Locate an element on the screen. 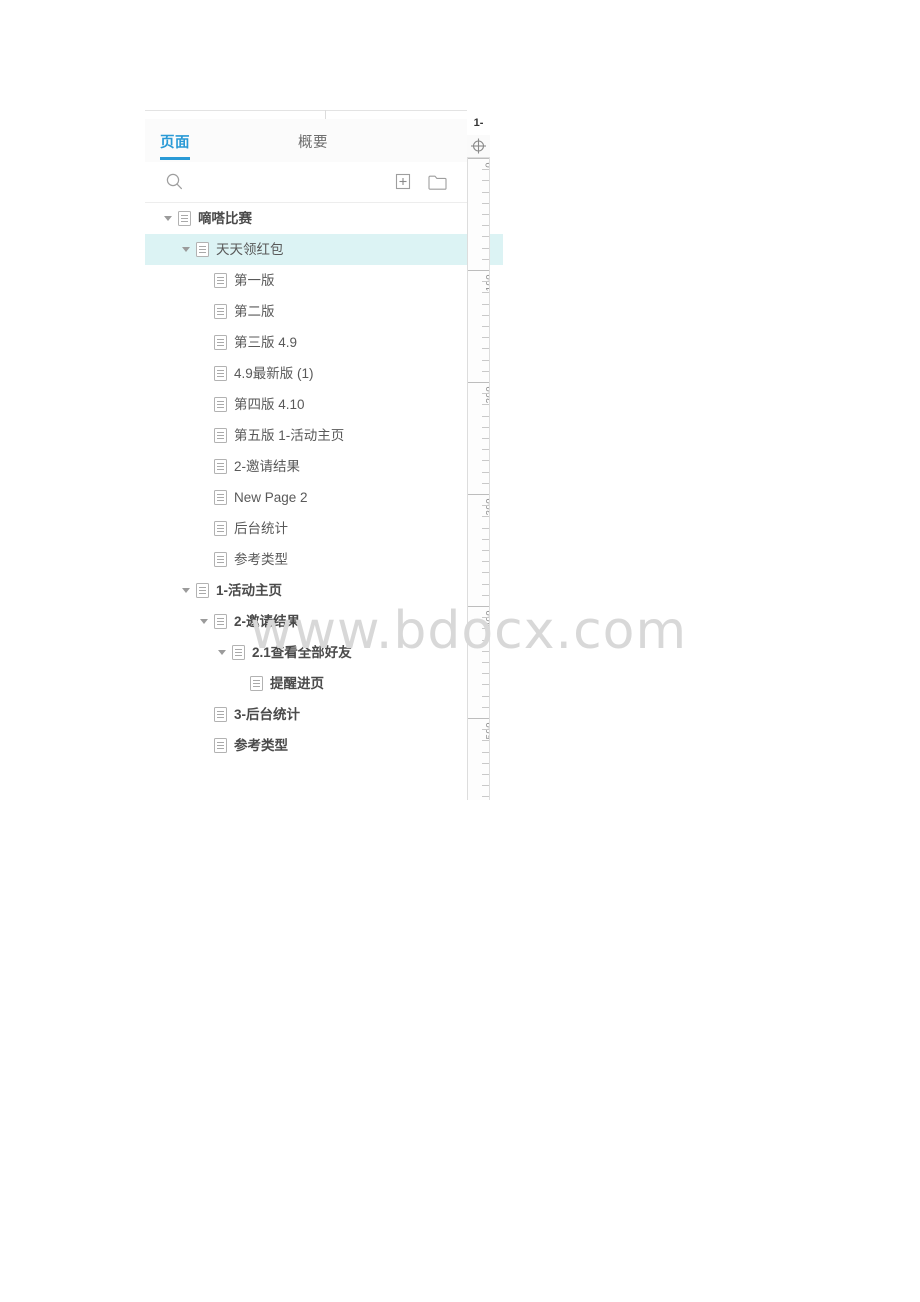 The height and width of the screenshot is (1302, 920). tree-item-label: 参考类型 is located at coordinates (261, 745).